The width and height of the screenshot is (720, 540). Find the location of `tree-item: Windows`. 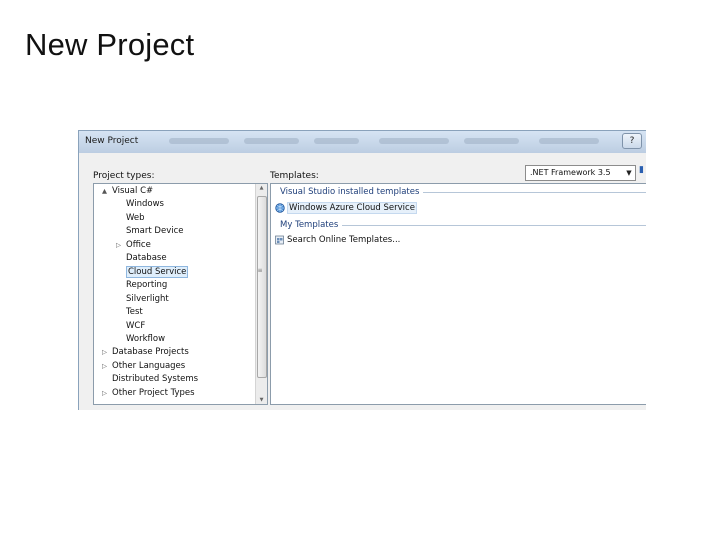

tree-item: Windows is located at coordinates (145, 204).